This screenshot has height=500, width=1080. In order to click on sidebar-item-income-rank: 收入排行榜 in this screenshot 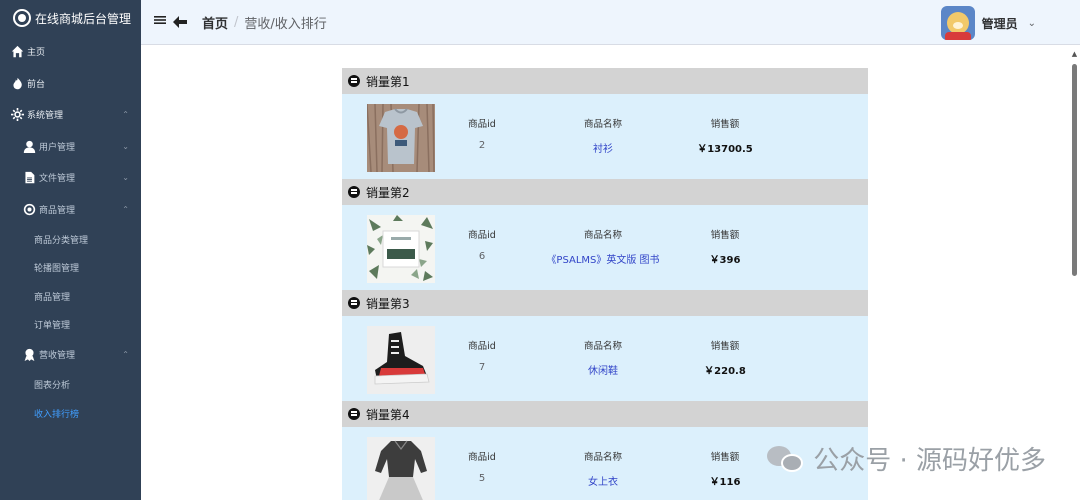, I will do `click(70, 413)`.